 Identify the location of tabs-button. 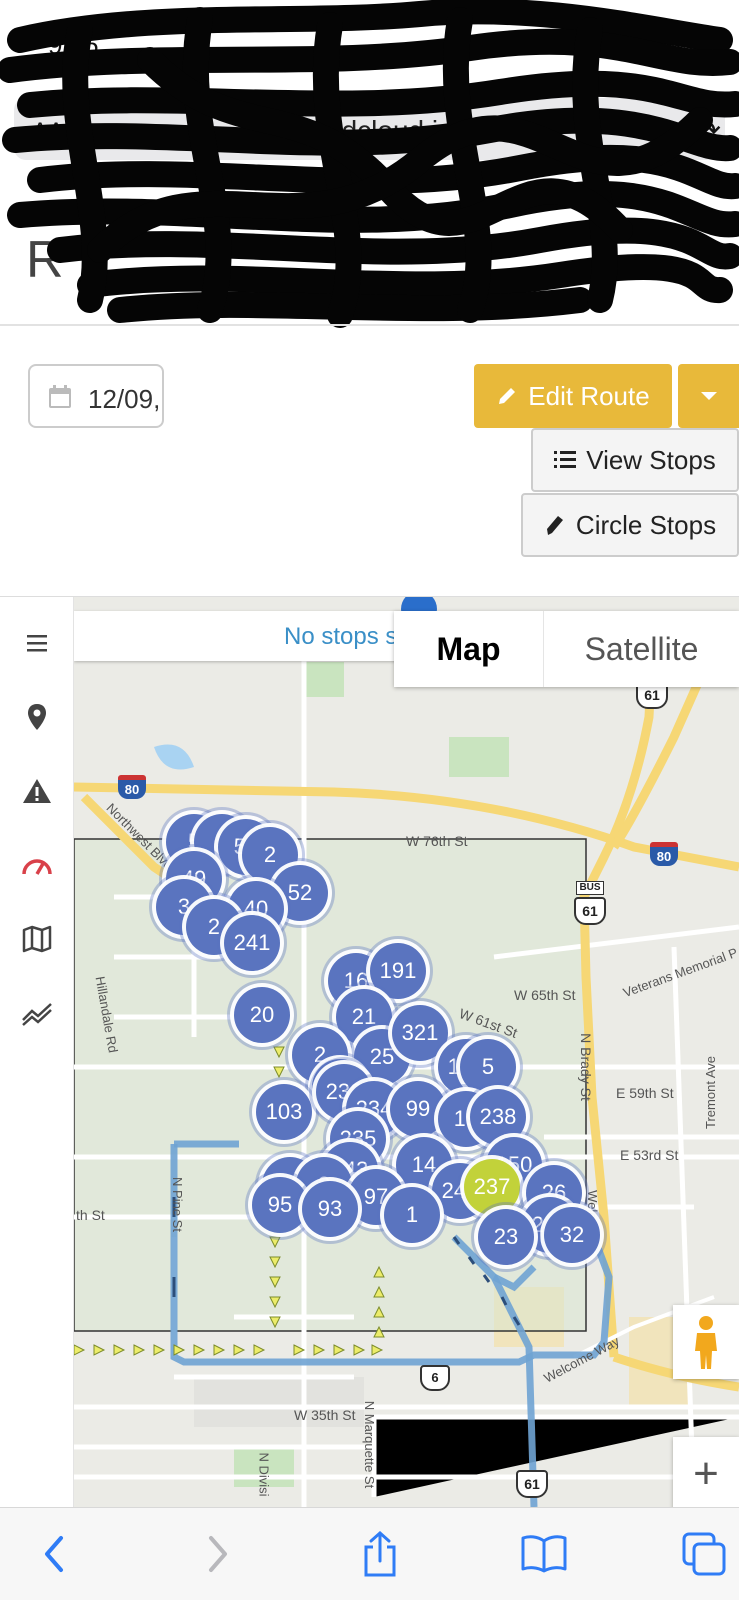
(704, 1554).